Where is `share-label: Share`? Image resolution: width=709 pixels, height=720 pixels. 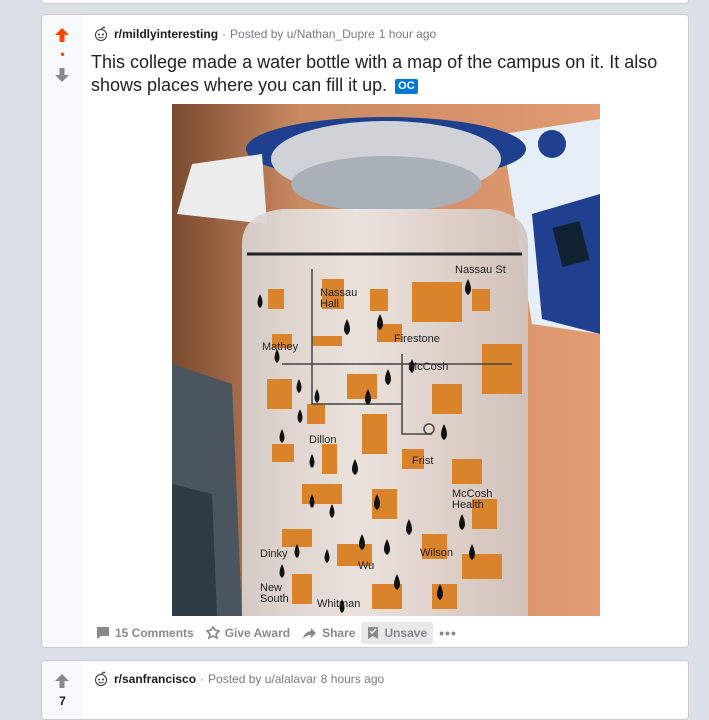 share-label: Share is located at coordinates (339, 633).